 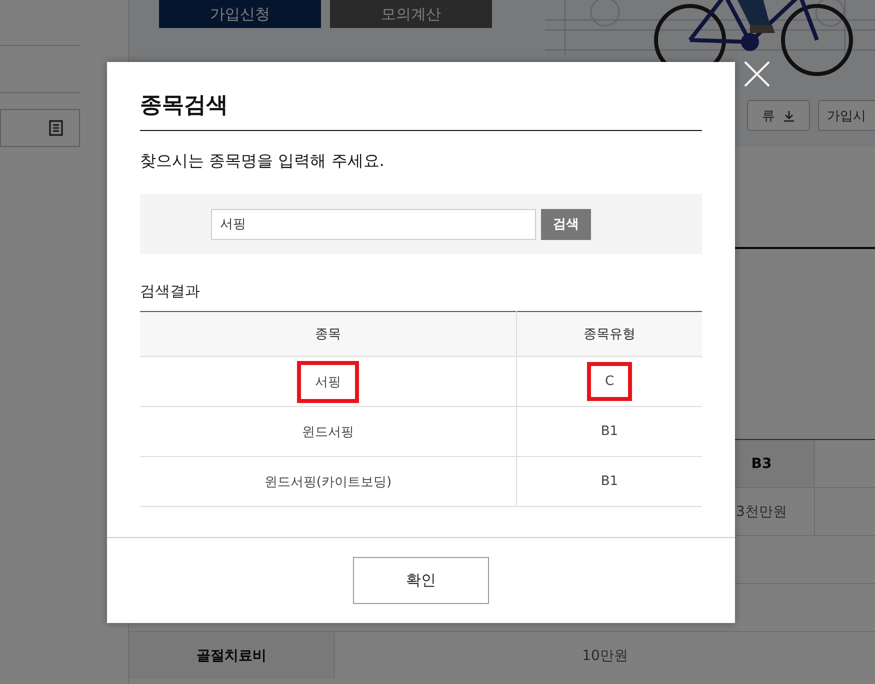 What do you see at coordinates (56, 128) in the screenshot?
I see `document-icon` at bounding box center [56, 128].